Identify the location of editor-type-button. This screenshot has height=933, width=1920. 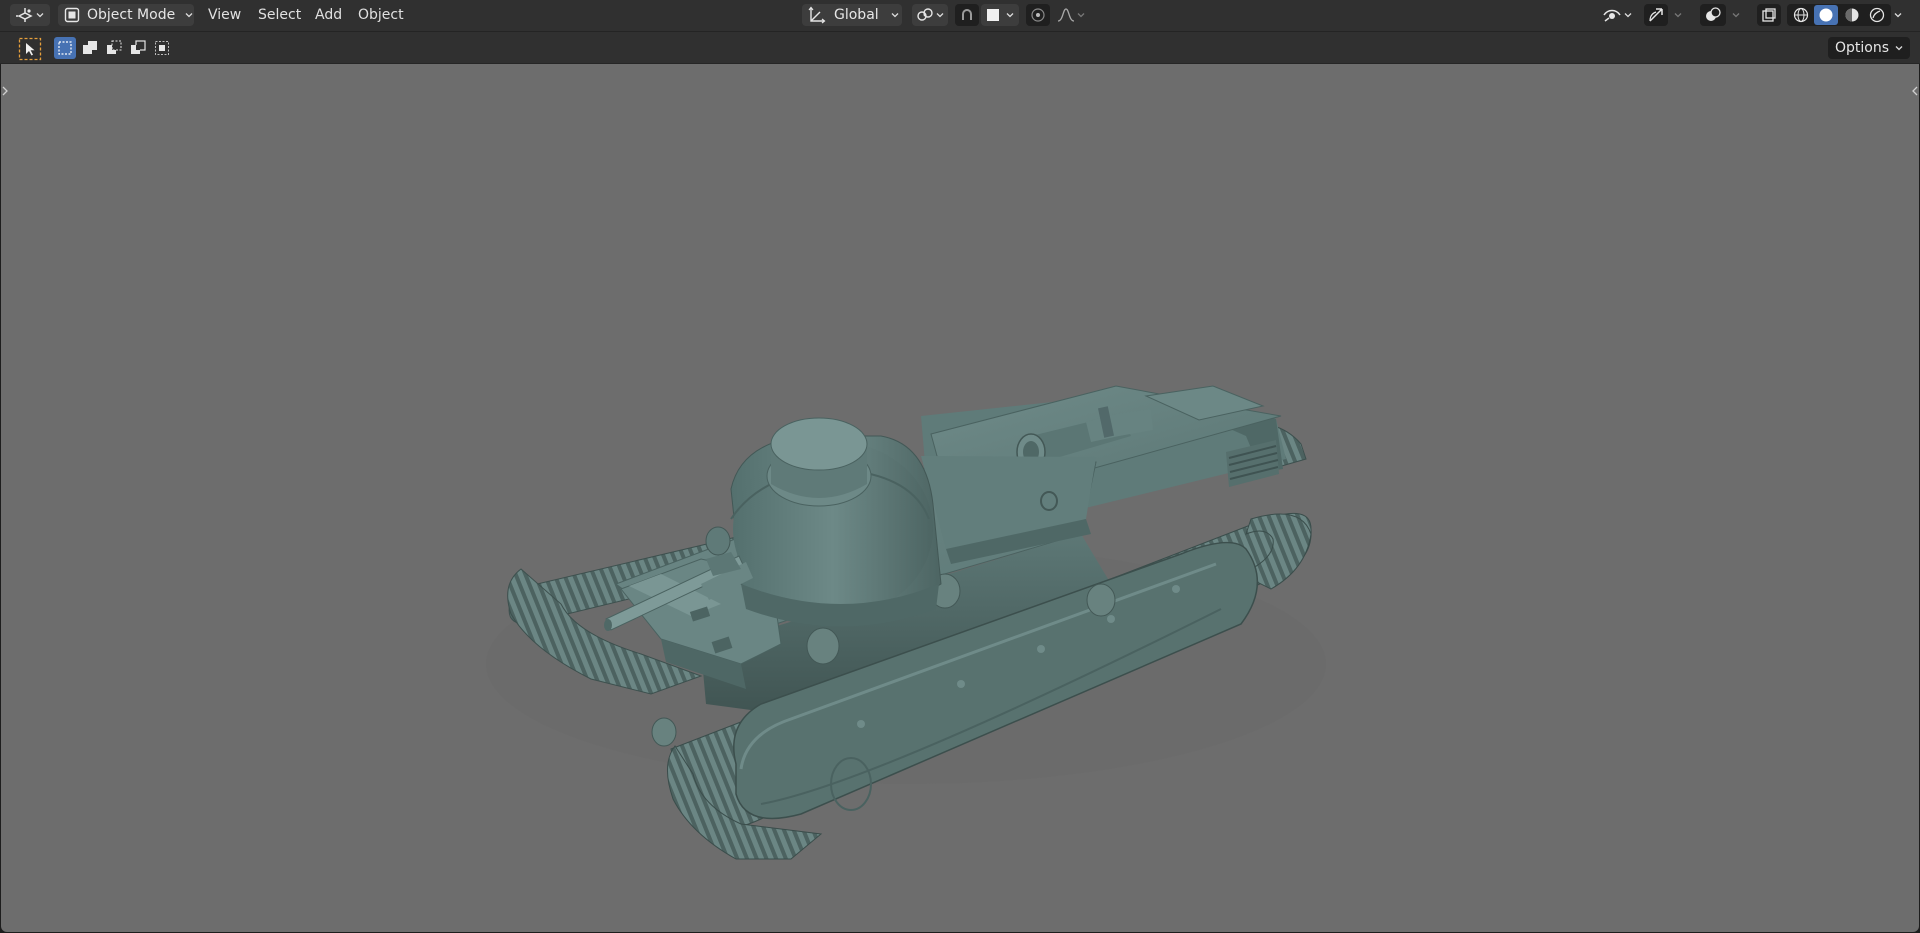
(30, 15).